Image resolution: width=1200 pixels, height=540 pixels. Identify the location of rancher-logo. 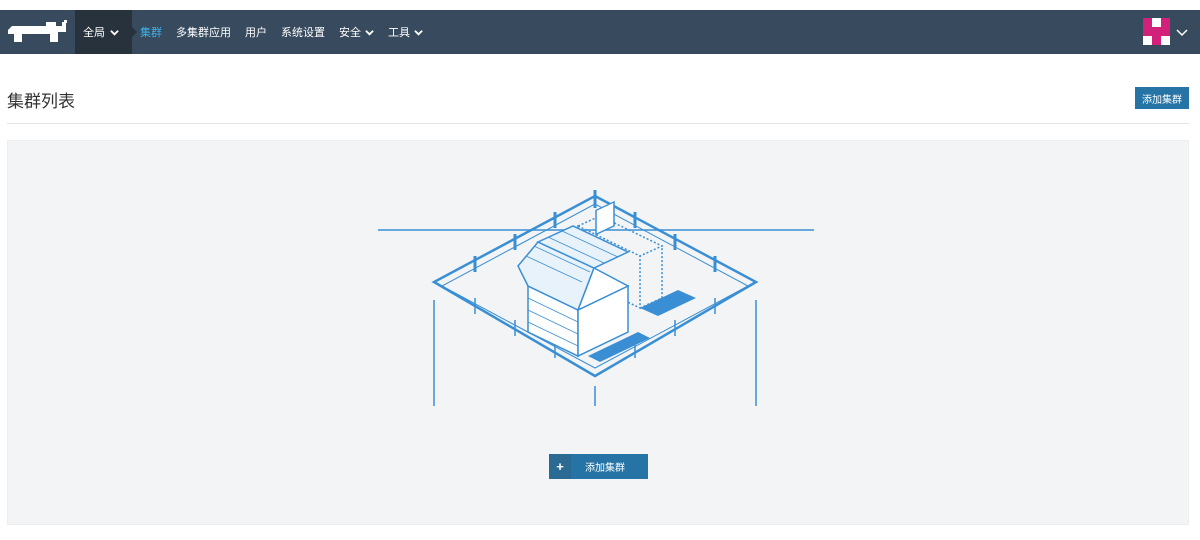
(37, 32).